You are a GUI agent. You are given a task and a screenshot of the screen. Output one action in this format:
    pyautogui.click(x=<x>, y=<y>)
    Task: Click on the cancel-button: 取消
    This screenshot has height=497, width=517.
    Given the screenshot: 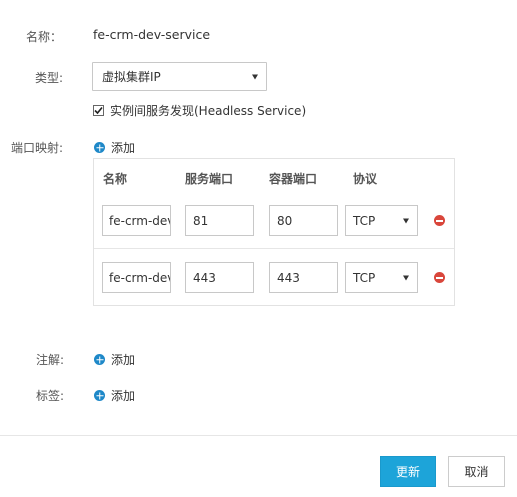 What is the action you would take?
    pyautogui.click(x=476, y=471)
    